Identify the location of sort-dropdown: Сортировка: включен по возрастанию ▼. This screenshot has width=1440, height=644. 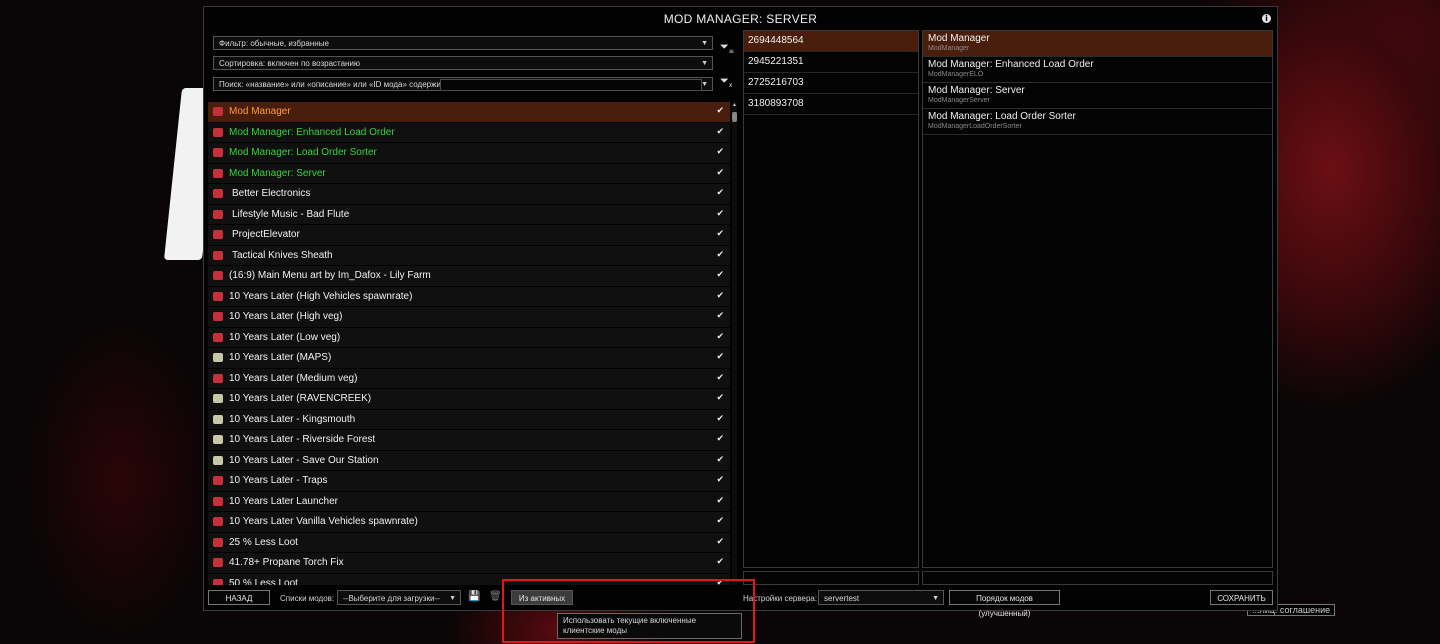
(463, 63).